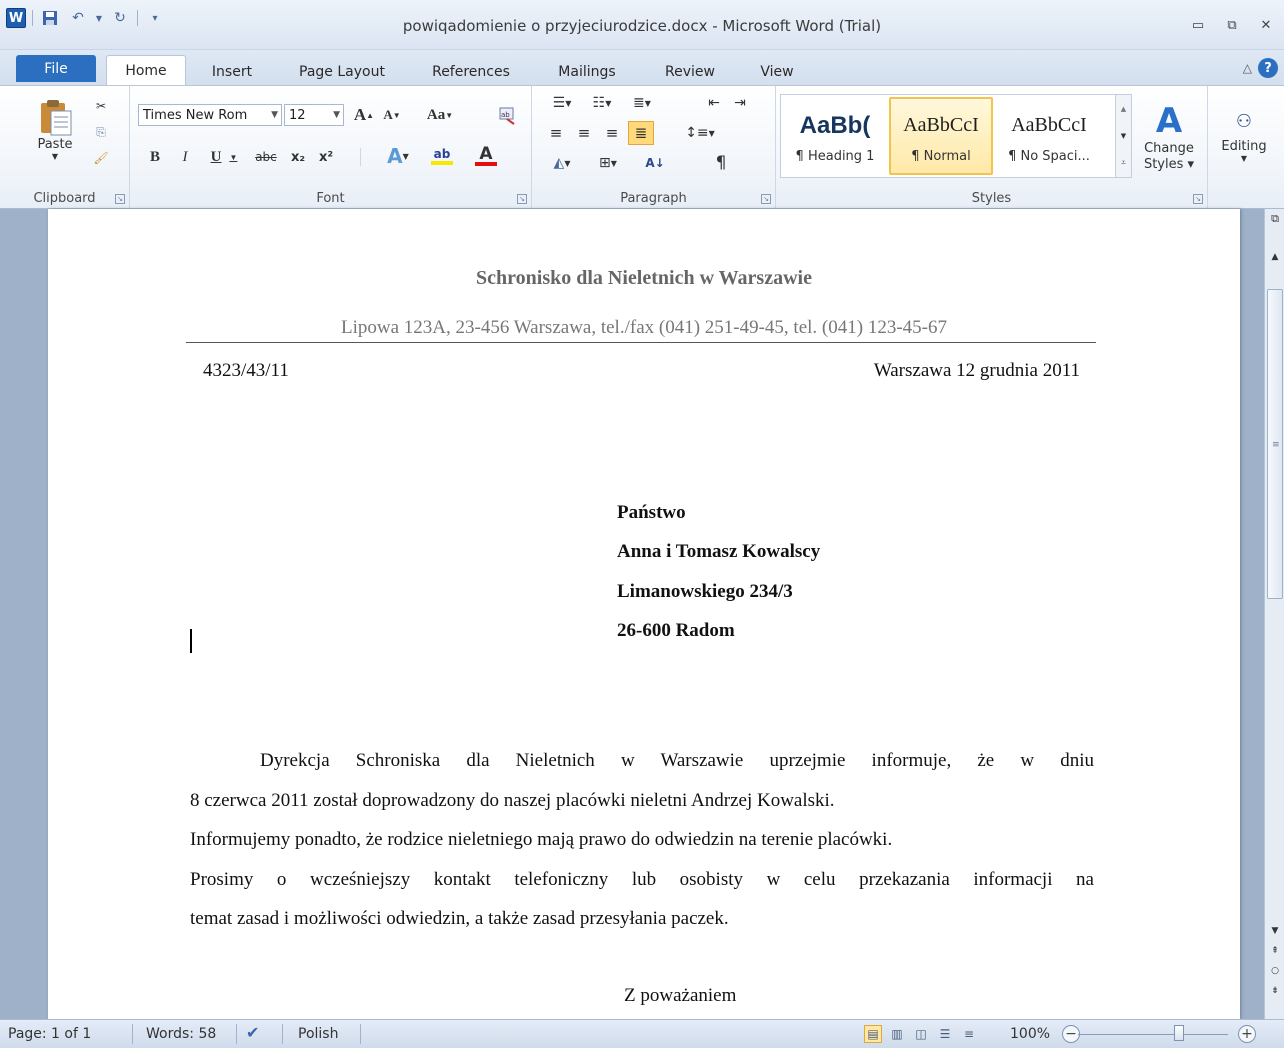 The width and height of the screenshot is (1284, 1048). I want to click on align-right-icon: ≡, so click(612, 133).